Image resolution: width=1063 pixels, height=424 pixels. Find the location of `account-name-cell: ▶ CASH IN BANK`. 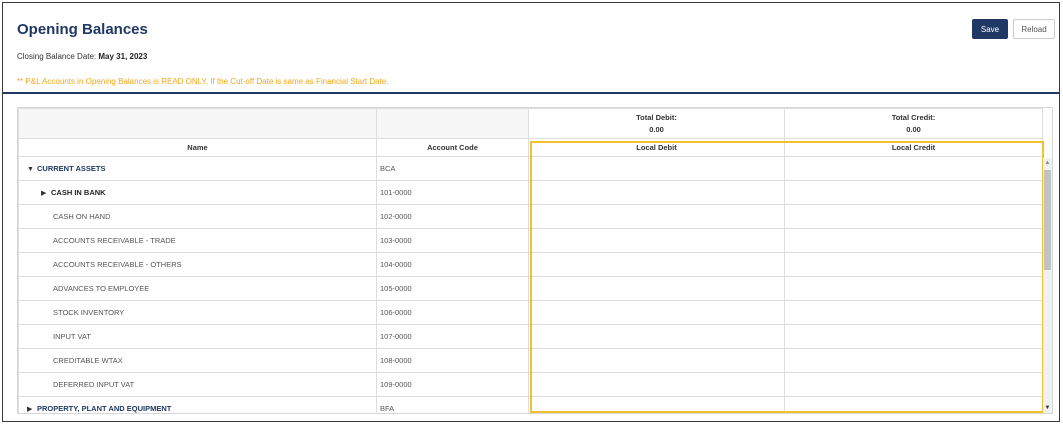

account-name-cell: ▶ CASH IN BANK is located at coordinates (197, 192).